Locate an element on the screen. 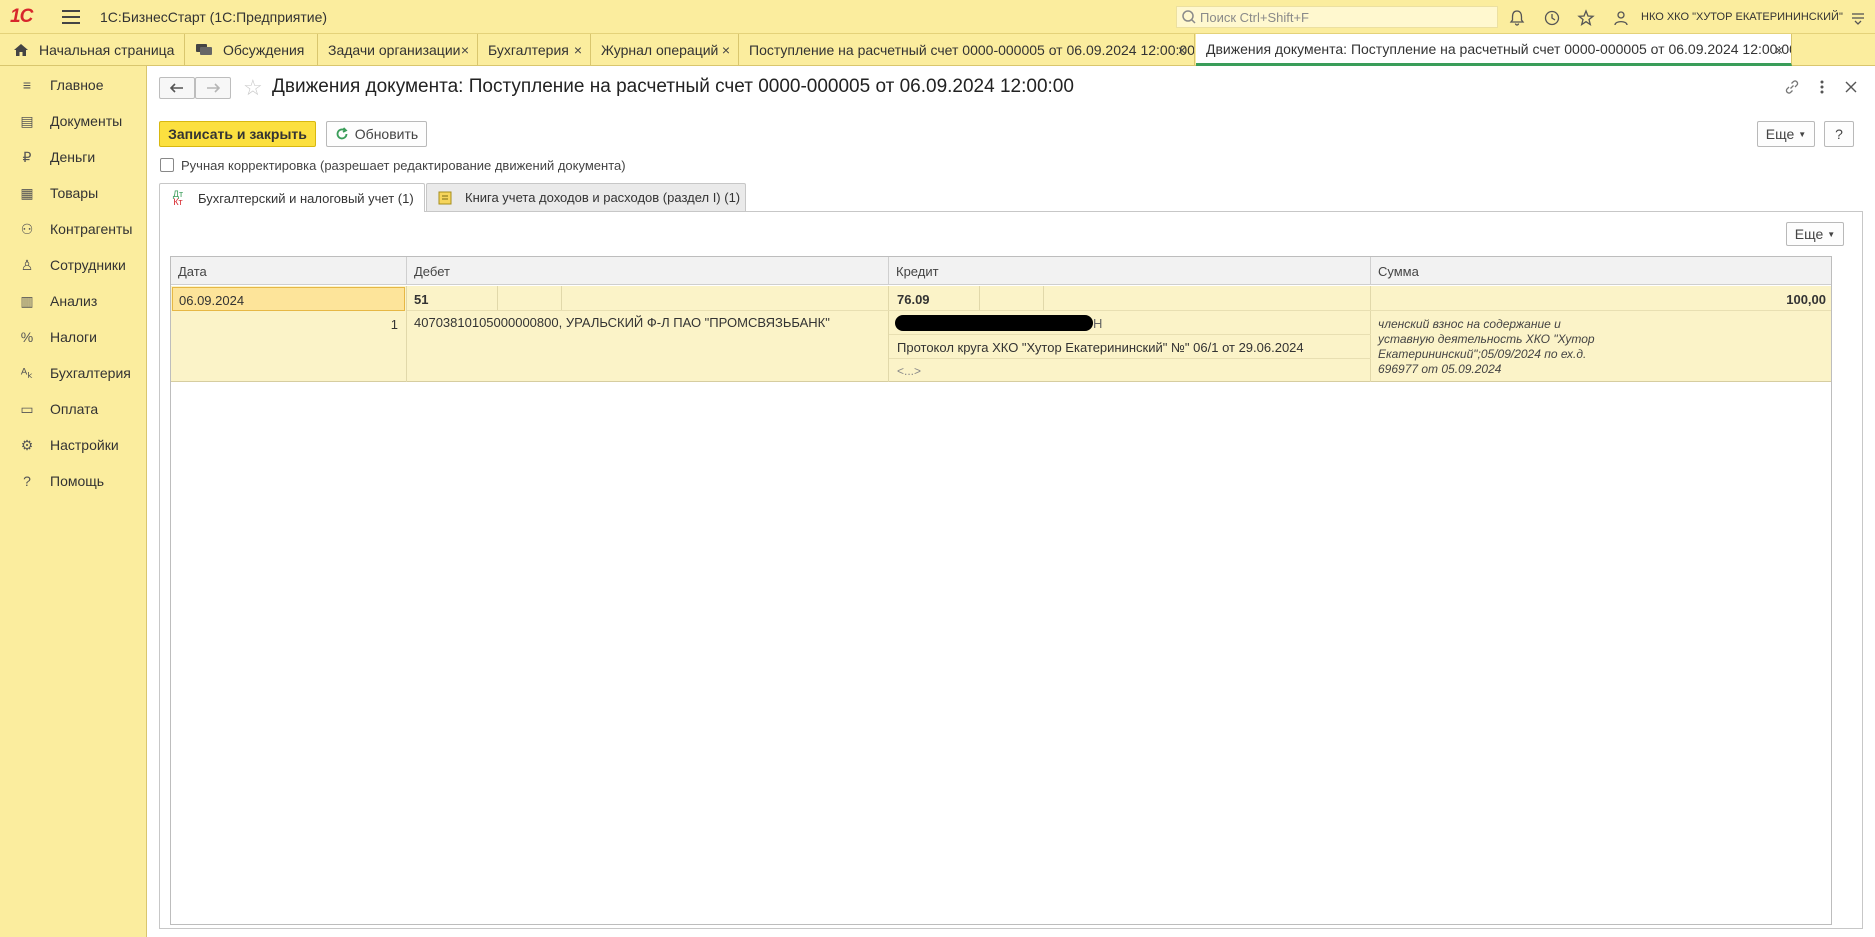 This screenshot has height=937, width=1875. debit-credit-icon: ᴬₖ is located at coordinates (27, 372).